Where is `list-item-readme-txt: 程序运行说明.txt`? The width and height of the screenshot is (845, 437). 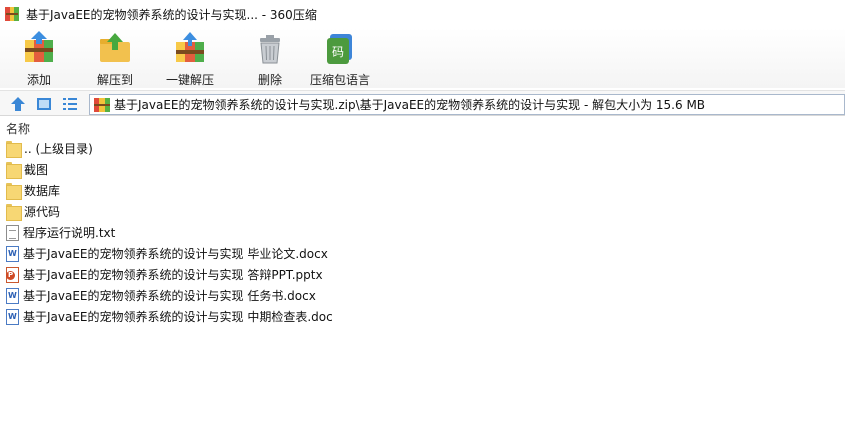 list-item-readme-txt: 程序运行说明.txt is located at coordinates (422, 232).